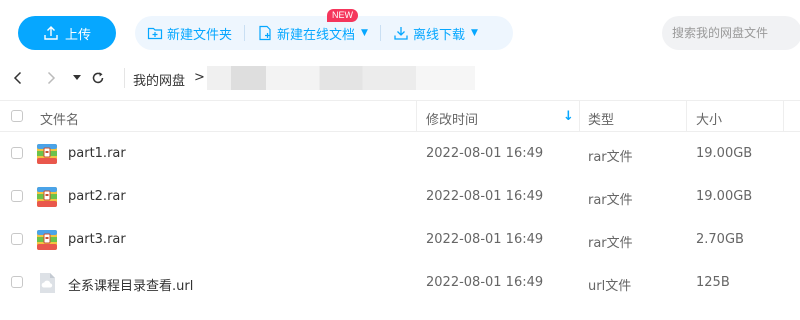  I want to click on new-folder-icon, so click(155, 33).